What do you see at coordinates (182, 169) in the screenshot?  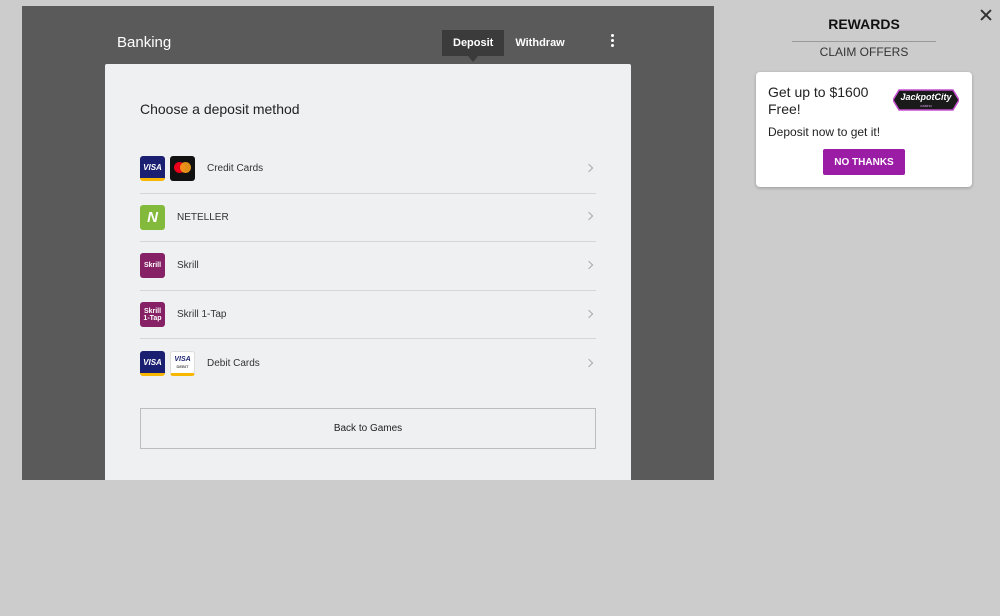 I see `mastercard-icon` at bounding box center [182, 169].